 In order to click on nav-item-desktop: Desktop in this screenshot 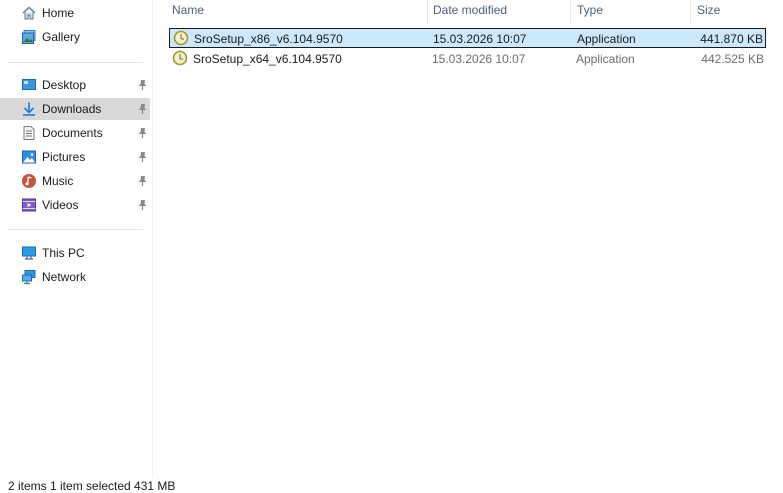, I will do `click(75, 85)`.